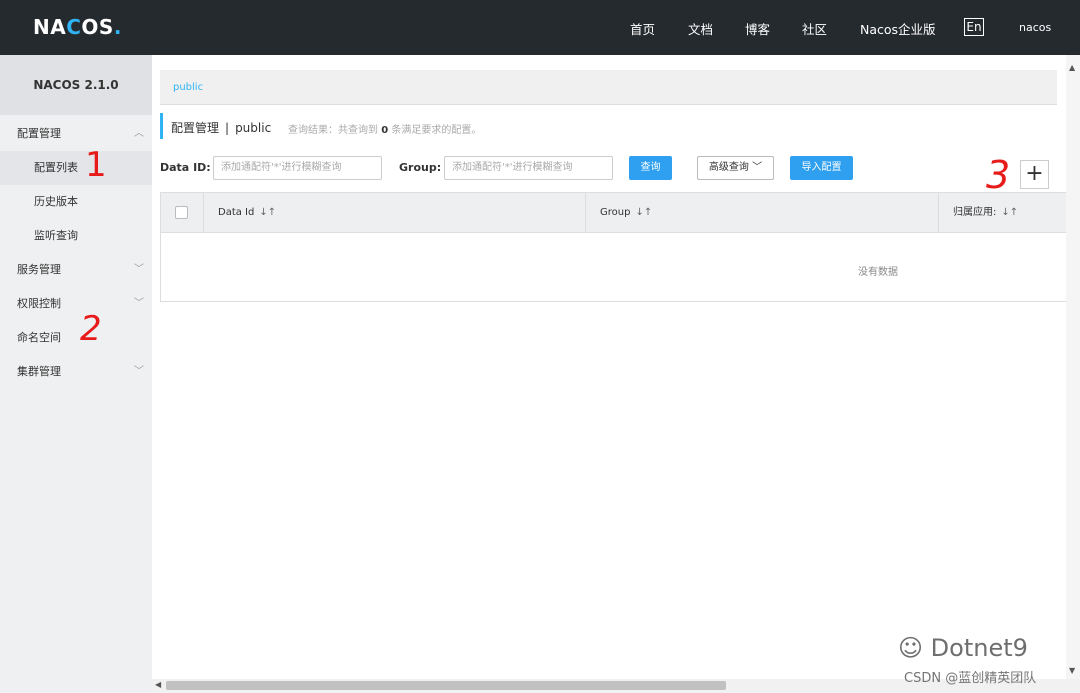  What do you see at coordinates (970, 678) in the screenshot?
I see `watermark-sub: CSDN @蓝创精英团队` at bounding box center [970, 678].